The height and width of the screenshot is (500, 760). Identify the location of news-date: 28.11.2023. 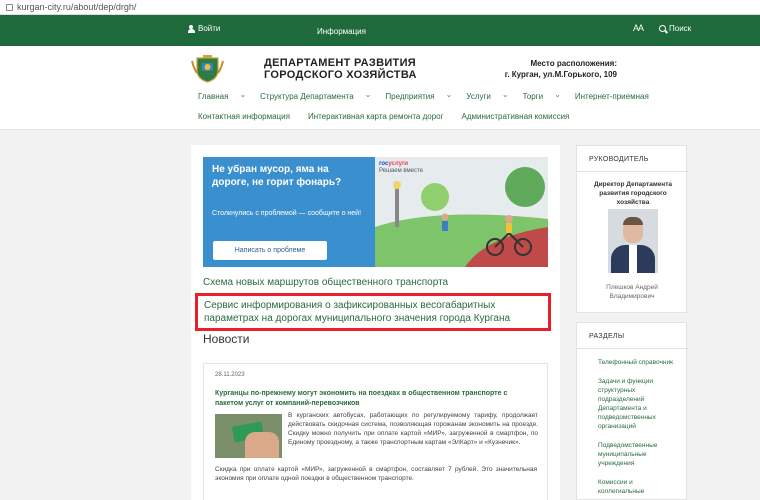
(230, 375).